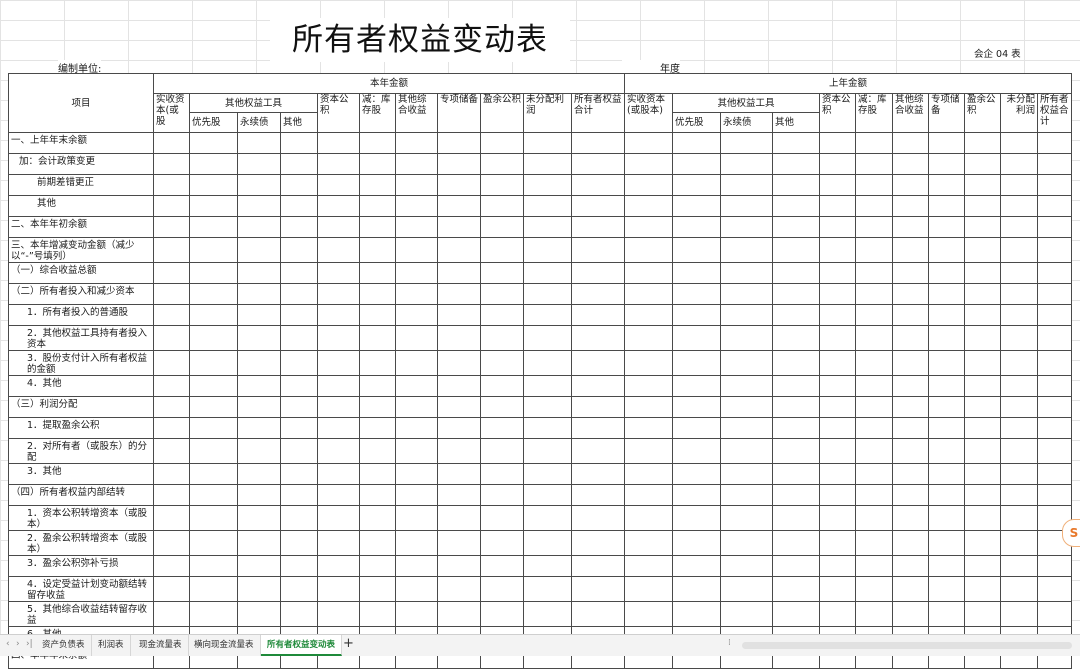 Image resolution: width=1080 pixels, height=669 pixels. Describe the element at coordinates (81, 164) in the screenshot. I see `row-label: 加：会计政策变更` at that location.